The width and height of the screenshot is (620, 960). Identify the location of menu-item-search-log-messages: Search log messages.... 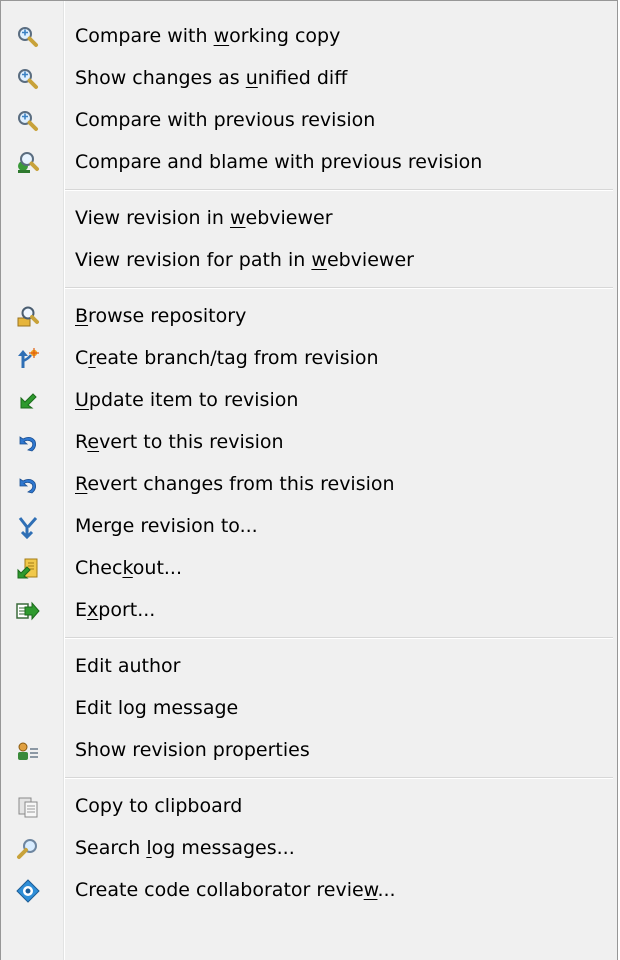
(309, 848).